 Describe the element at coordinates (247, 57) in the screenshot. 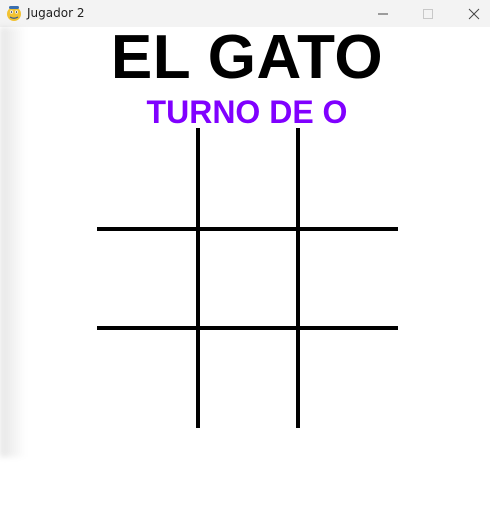

I see `game-title: EL GATO` at that location.